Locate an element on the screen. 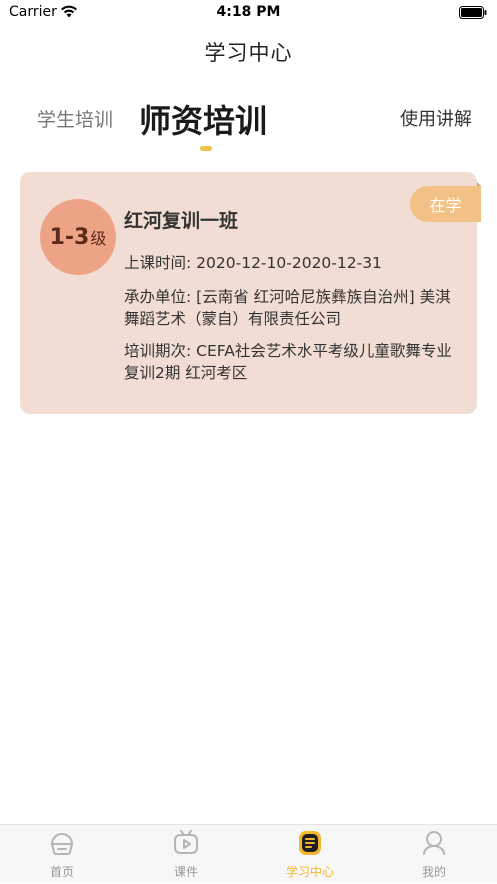 Image resolution: width=497 pixels, height=884 pixels. tab-study-center: 学习中心 is located at coordinates (310, 854).